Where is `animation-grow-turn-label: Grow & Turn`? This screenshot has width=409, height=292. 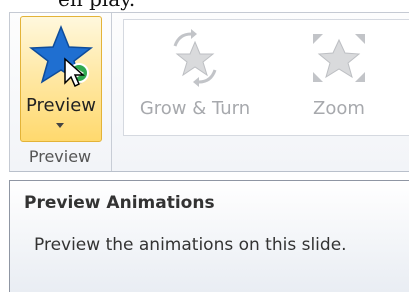 animation-grow-turn-label: Grow & Turn is located at coordinates (195, 108).